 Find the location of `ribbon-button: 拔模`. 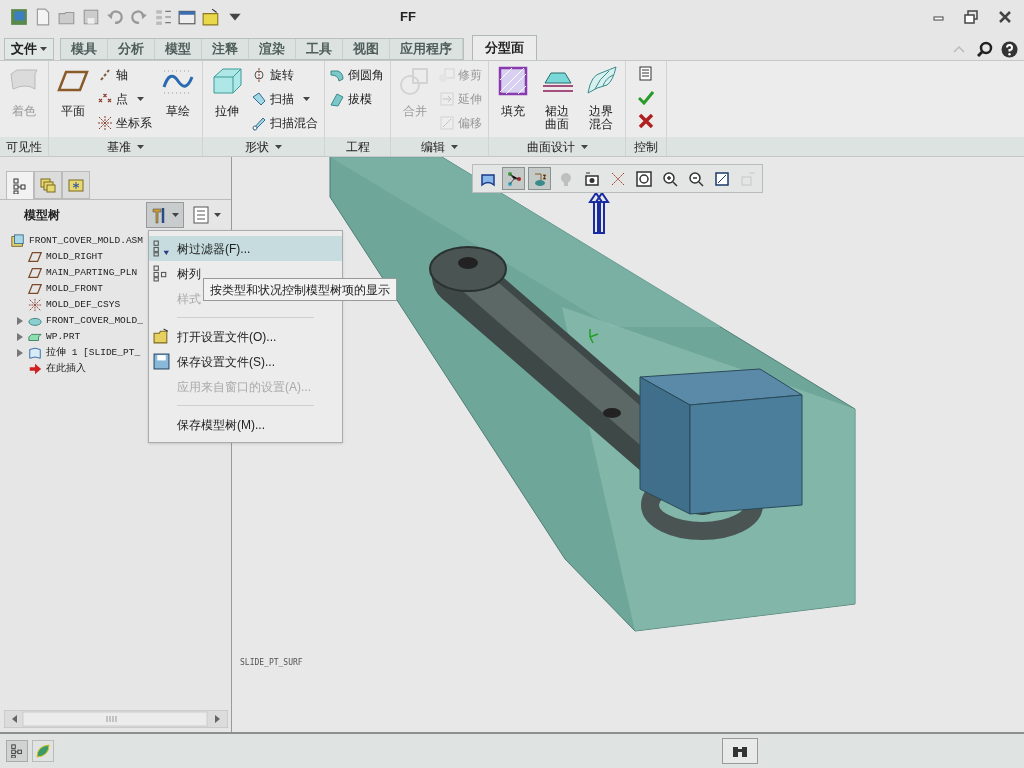

ribbon-button: 拔模 is located at coordinates (357, 98).